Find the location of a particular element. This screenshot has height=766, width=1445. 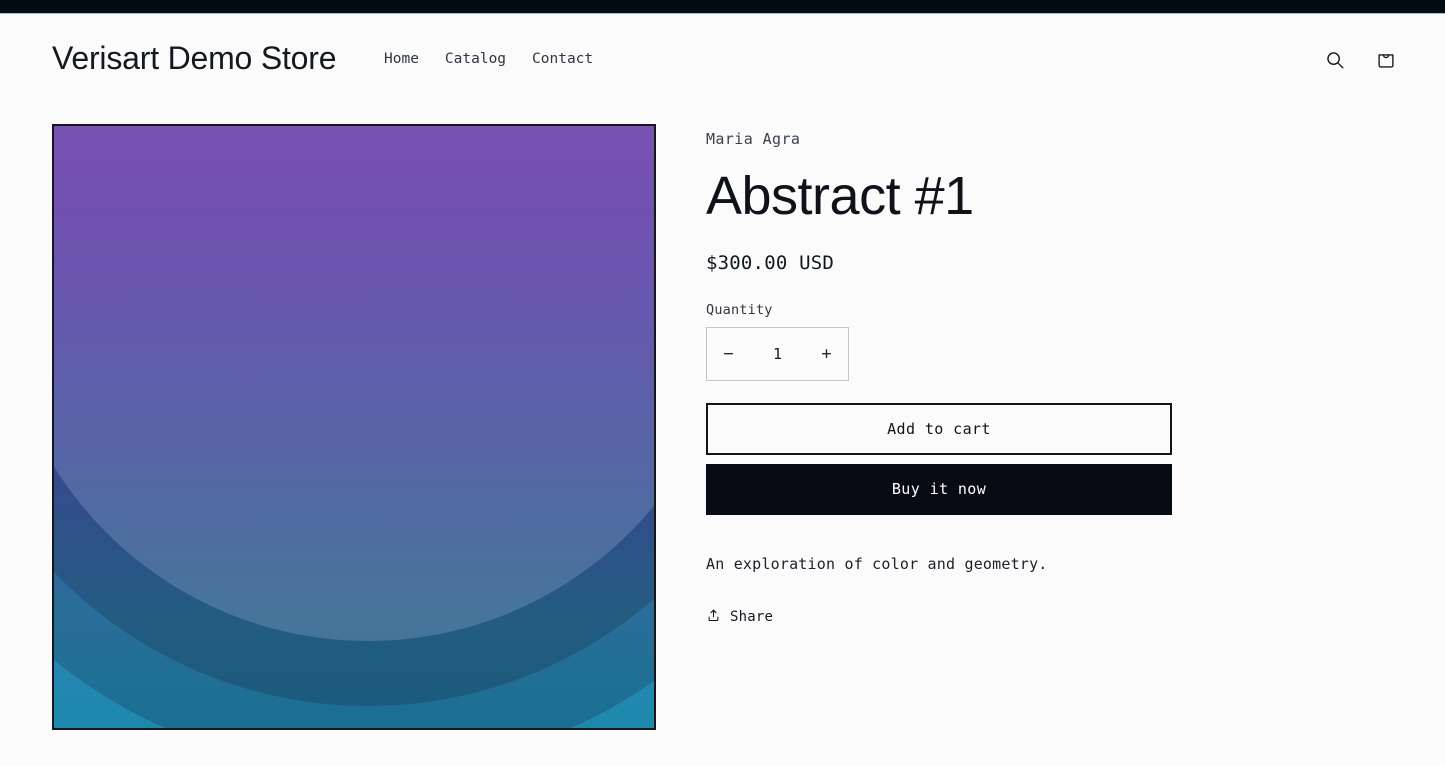

main-navigation: Home Catalog Contact is located at coordinates (488, 59).